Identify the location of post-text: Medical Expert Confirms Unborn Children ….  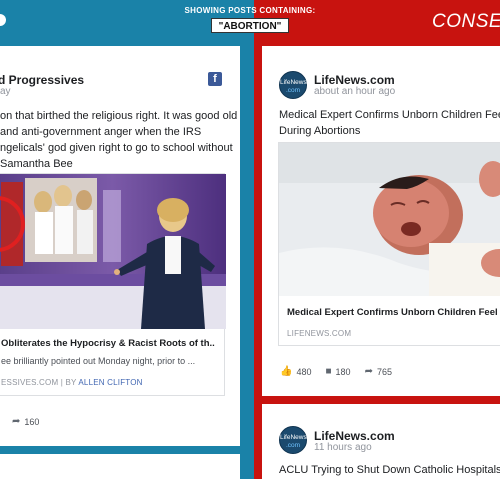
(389, 123).